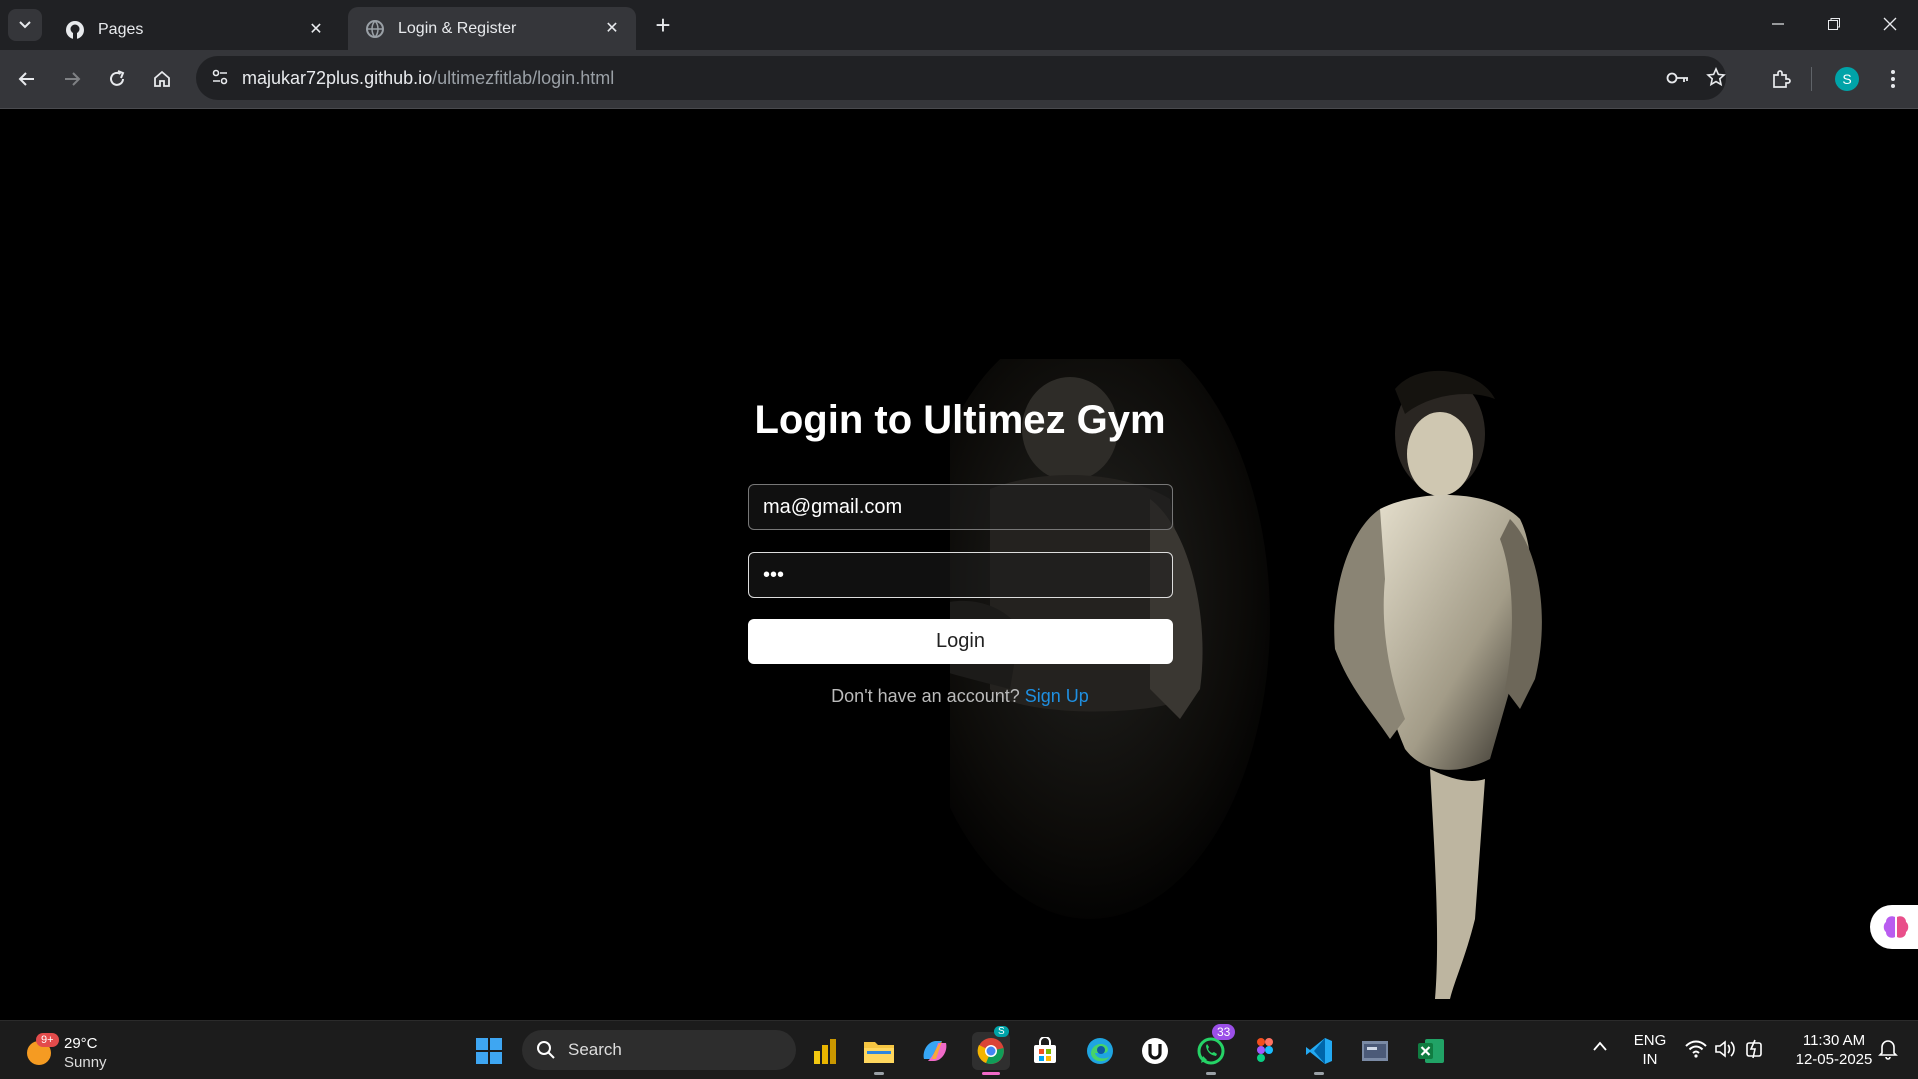 The width and height of the screenshot is (1918, 1079). I want to click on battery-charging-icon, so click(1755, 1051).